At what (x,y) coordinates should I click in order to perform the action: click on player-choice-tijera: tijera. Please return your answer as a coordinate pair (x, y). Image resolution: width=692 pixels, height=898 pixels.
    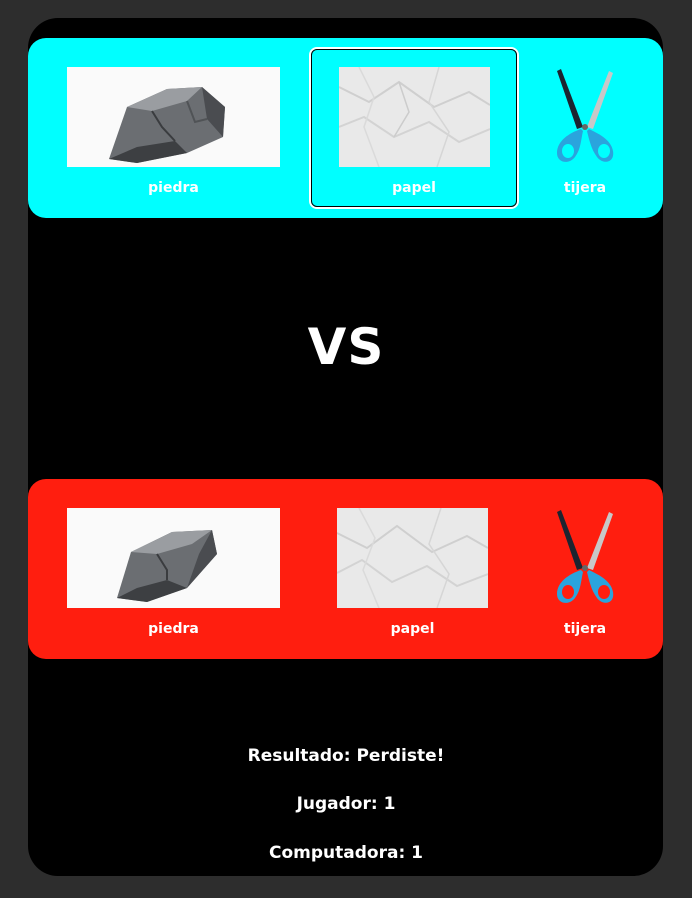
    Looking at the image, I should click on (585, 128).